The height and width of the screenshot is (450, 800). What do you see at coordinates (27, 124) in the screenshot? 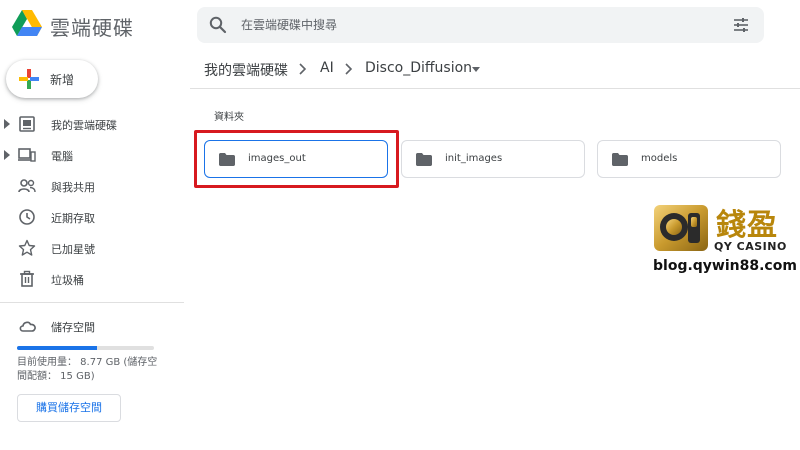
I see `my-drive-icon` at bounding box center [27, 124].